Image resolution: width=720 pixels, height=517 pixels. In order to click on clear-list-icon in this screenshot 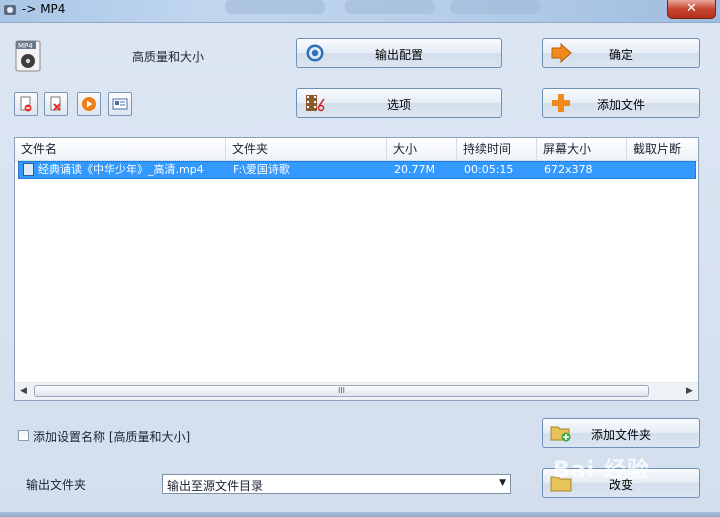, I will do `click(55, 103)`.